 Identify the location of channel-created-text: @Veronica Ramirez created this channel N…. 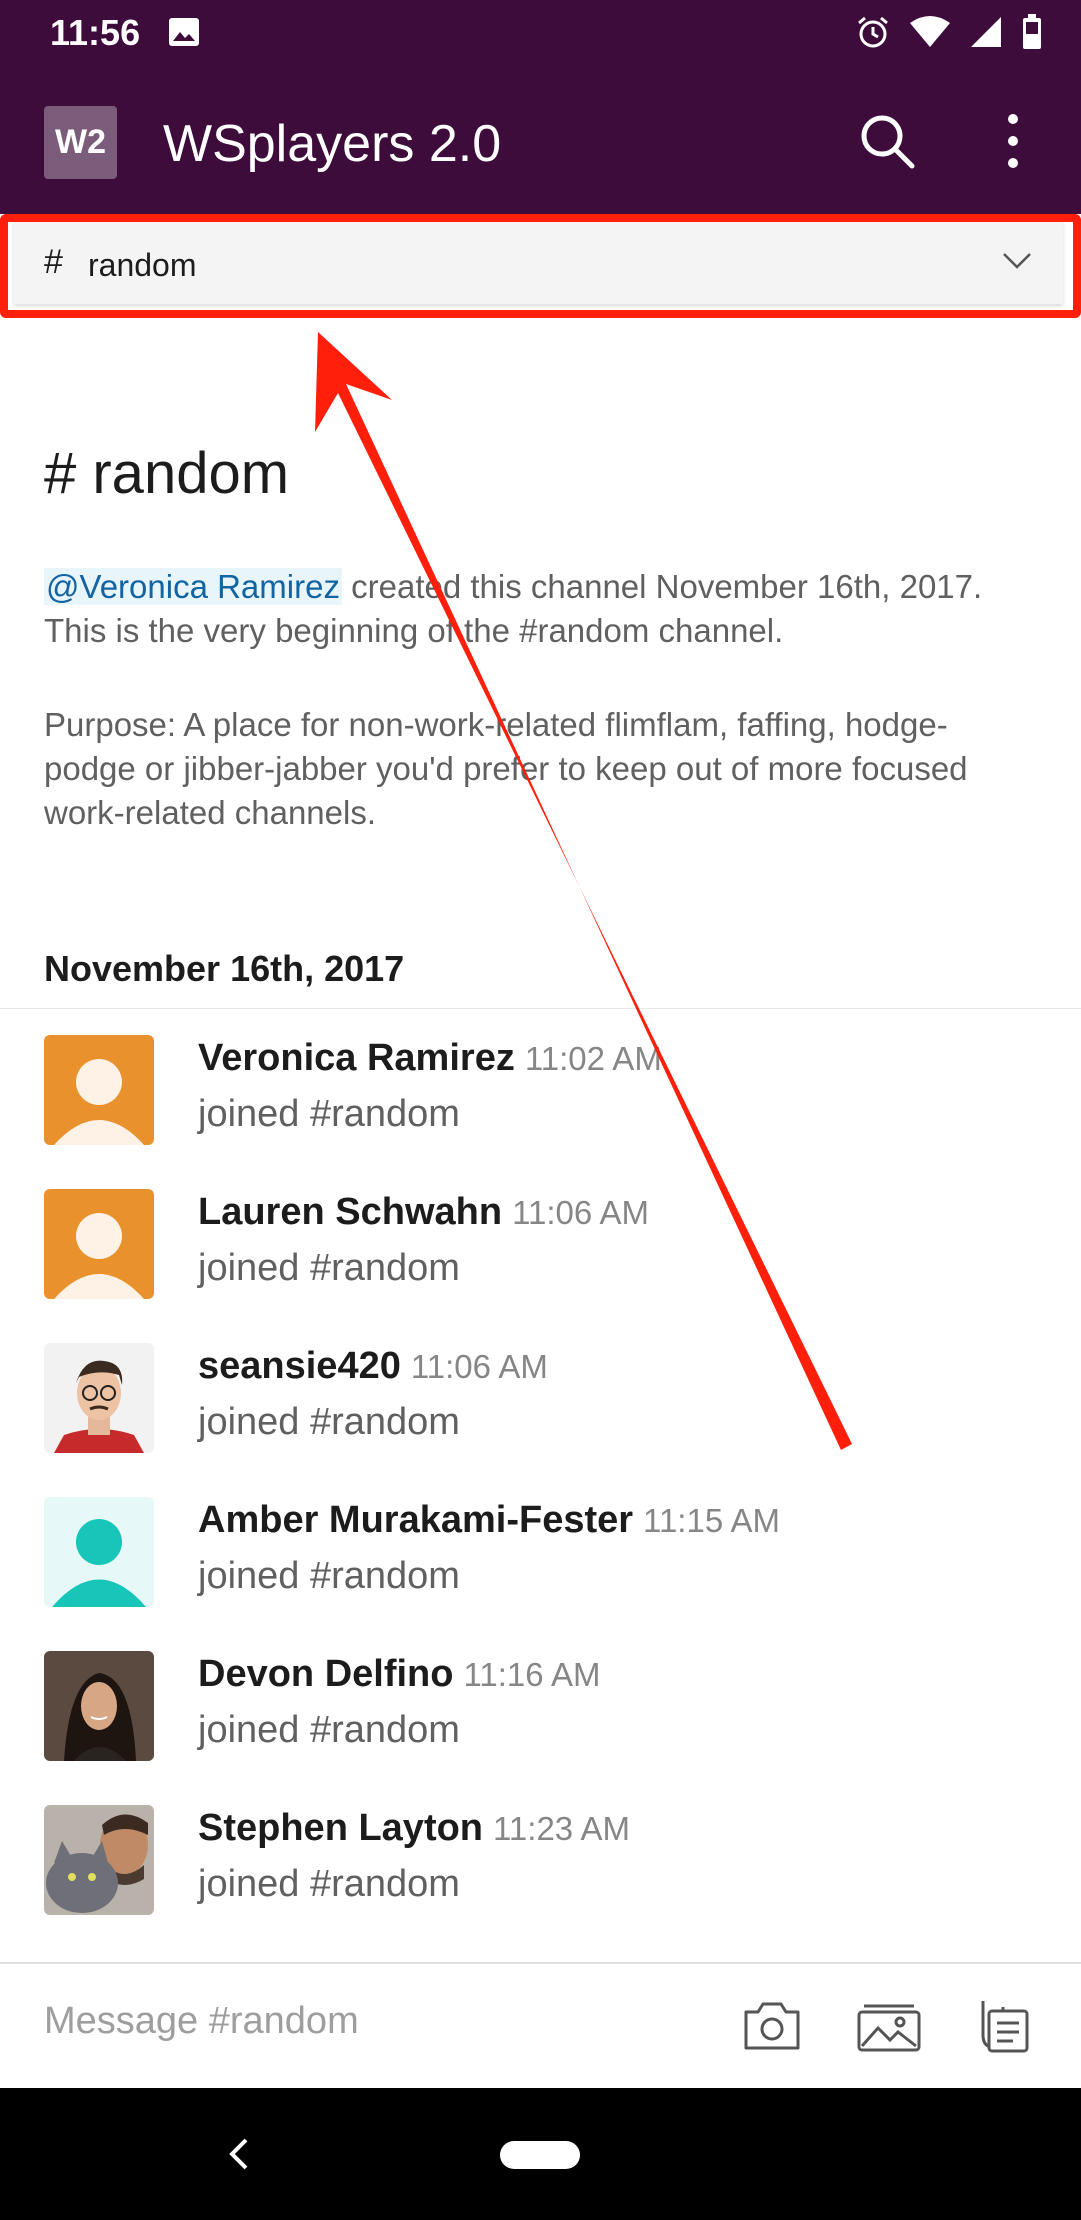
(539, 609).